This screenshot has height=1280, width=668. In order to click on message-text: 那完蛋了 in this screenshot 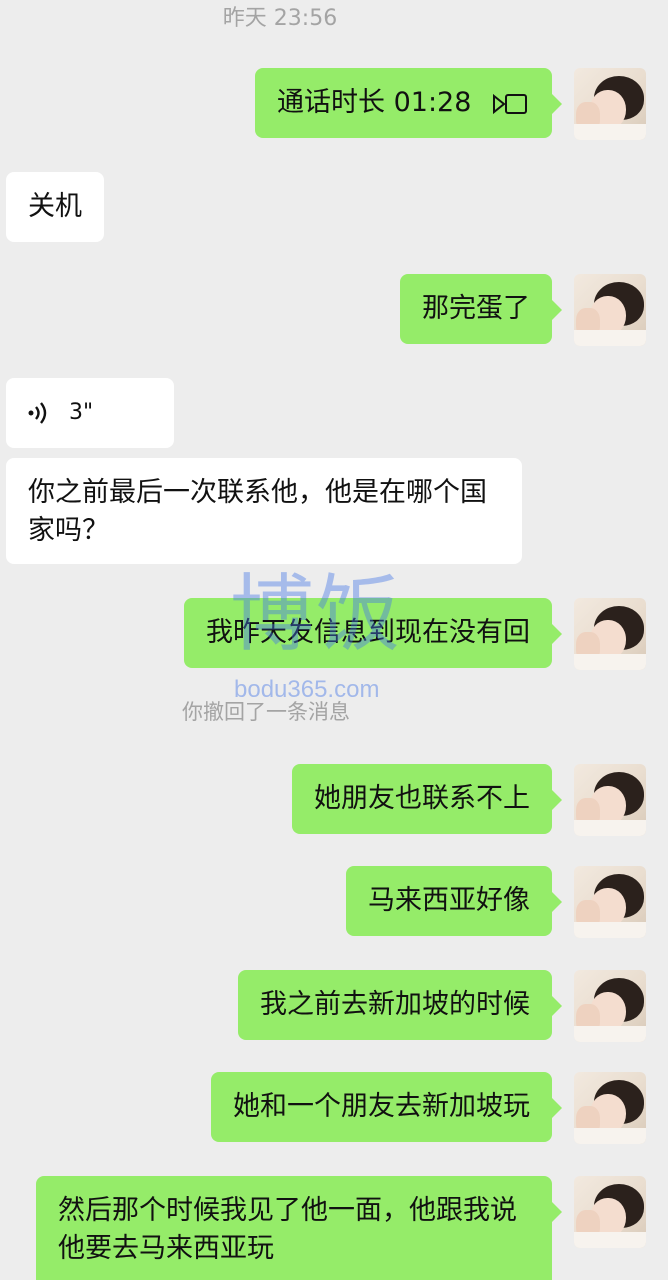, I will do `click(476, 308)`.